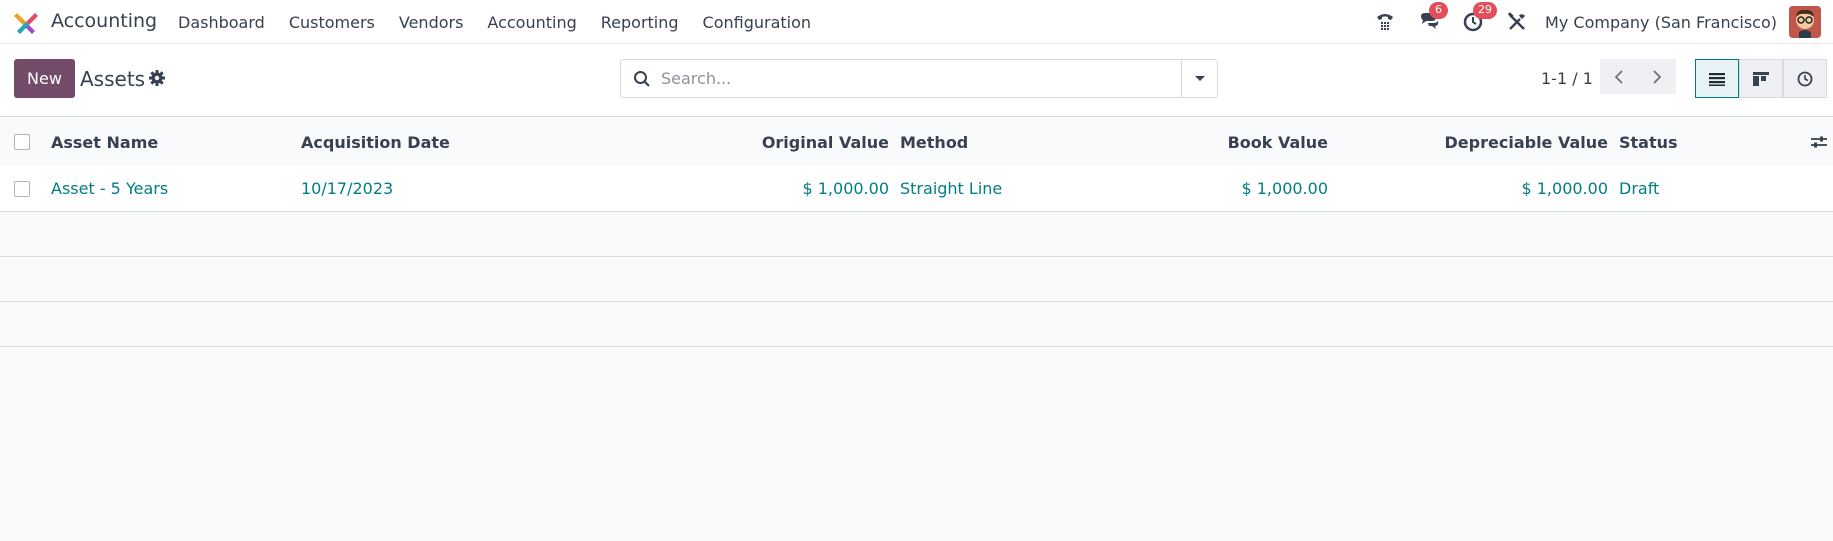  I want to click on list-view-button, so click(1717, 78).